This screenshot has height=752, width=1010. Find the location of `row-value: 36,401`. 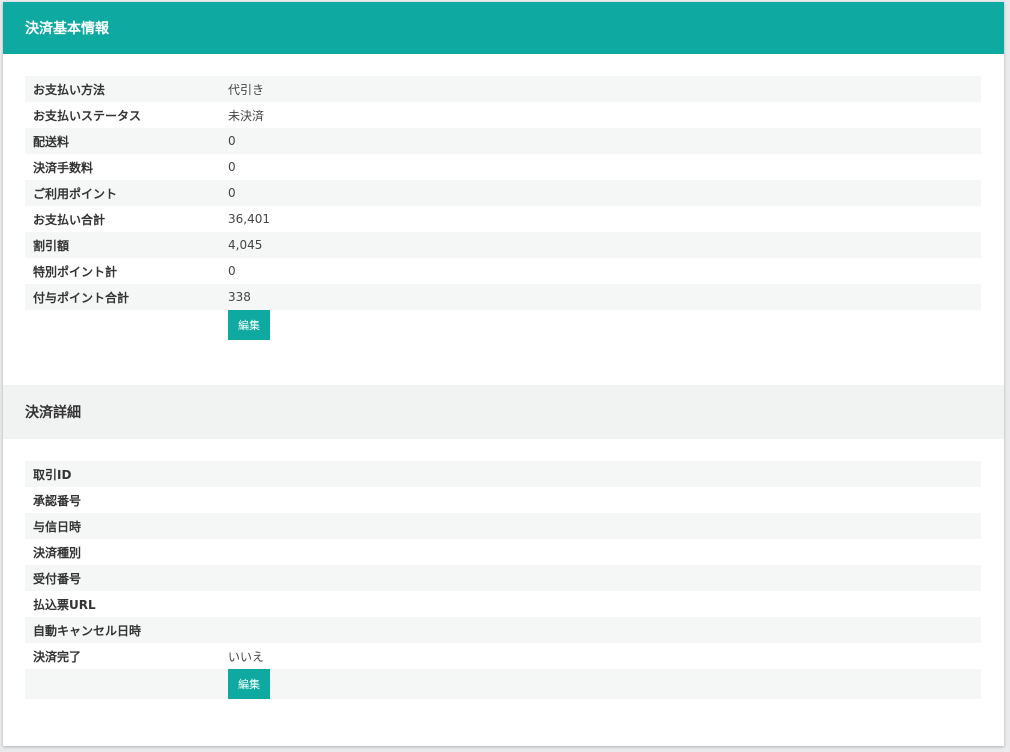

row-value: 36,401 is located at coordinates (249, 219).